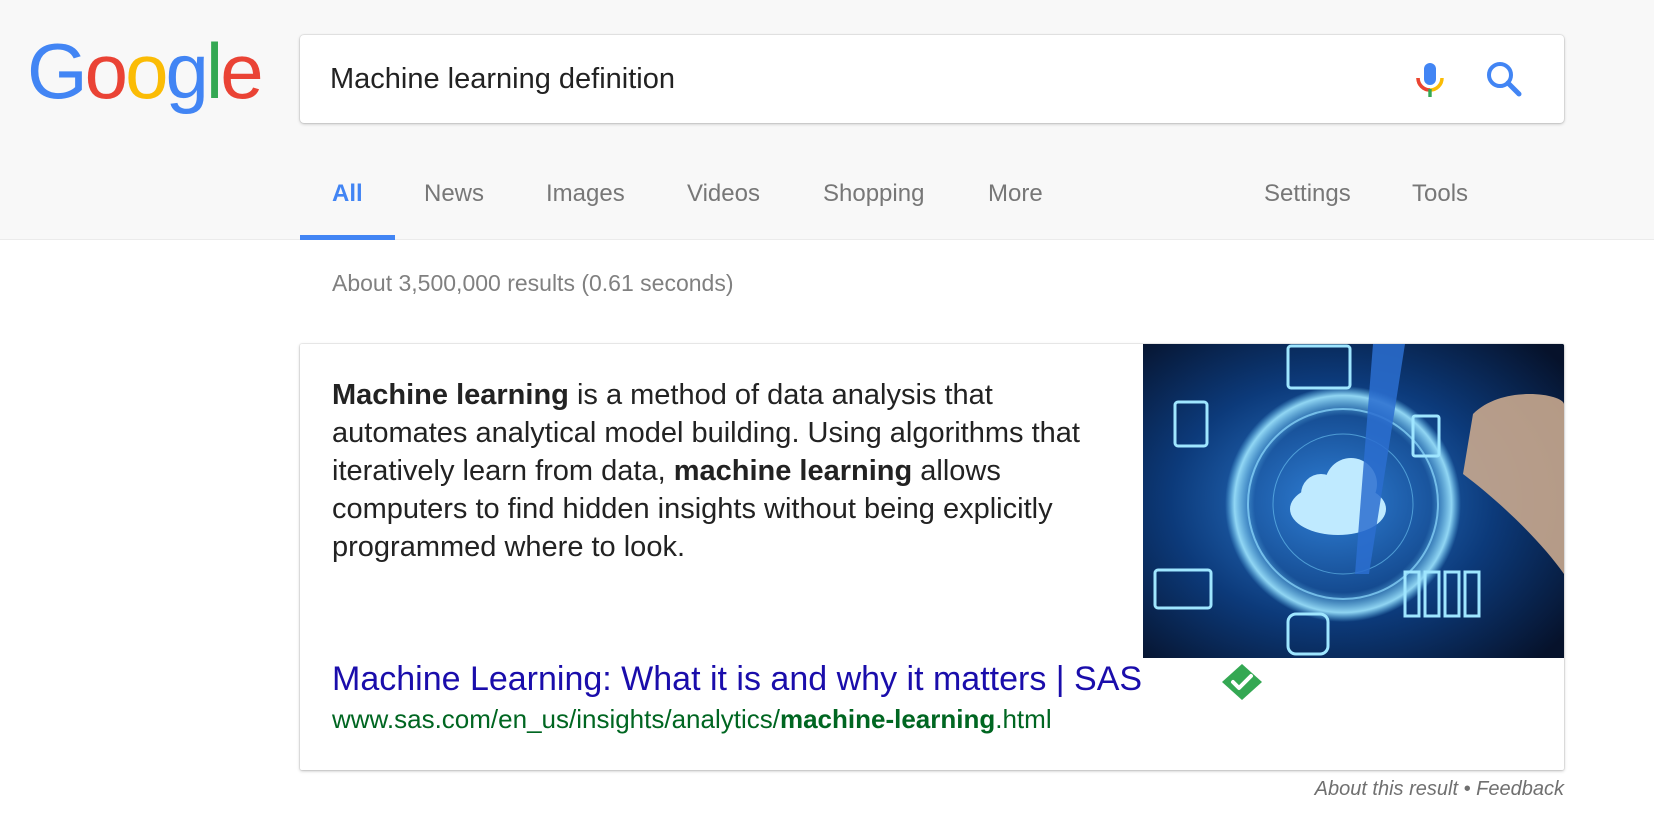 This screenshot has height=832, width=1654. What do you see at coordinates (1023, 719) in the screenshot?
I see `url-suffix: .html` at bounding box center [1023, 719].